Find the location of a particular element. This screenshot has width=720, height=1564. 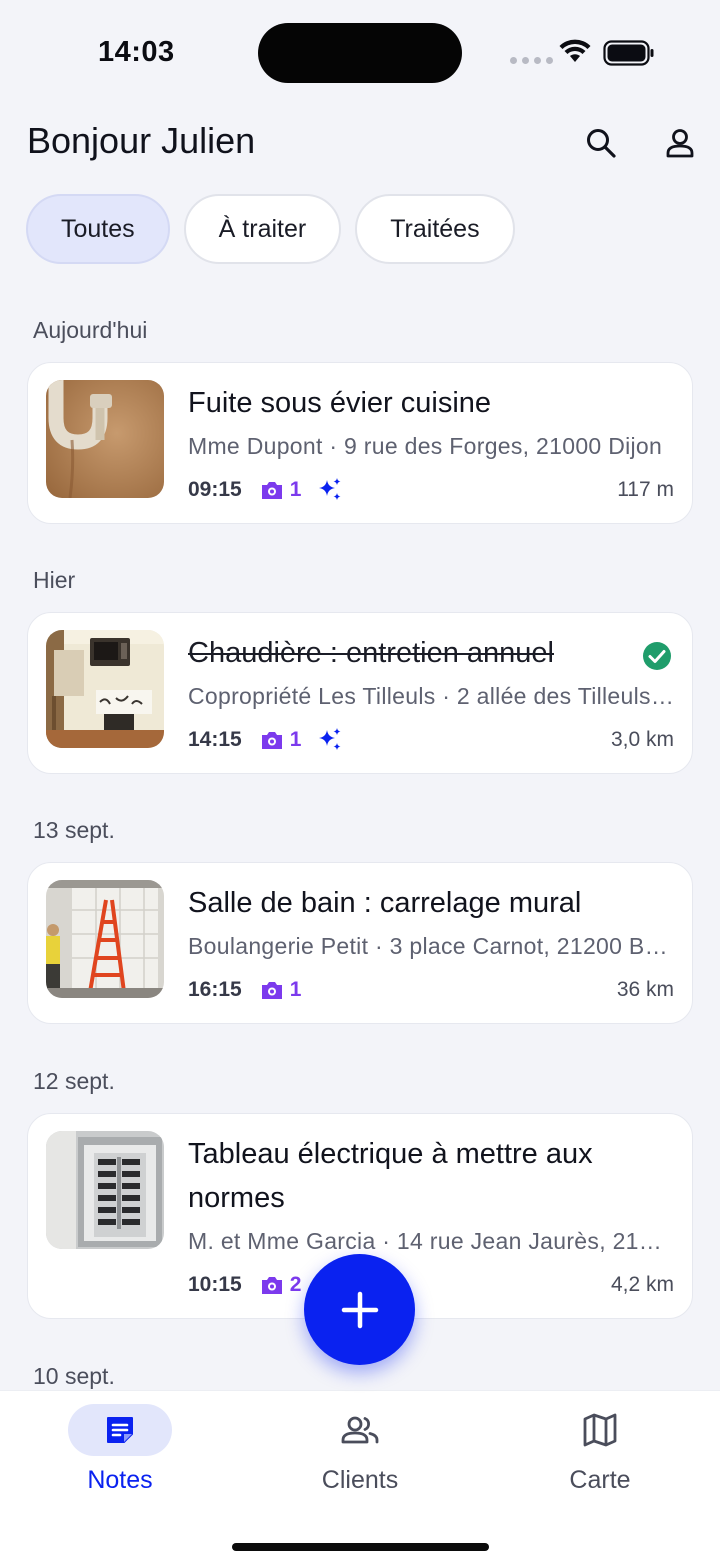

section-heading: 13 sept. is located at coordinates (74, 830).